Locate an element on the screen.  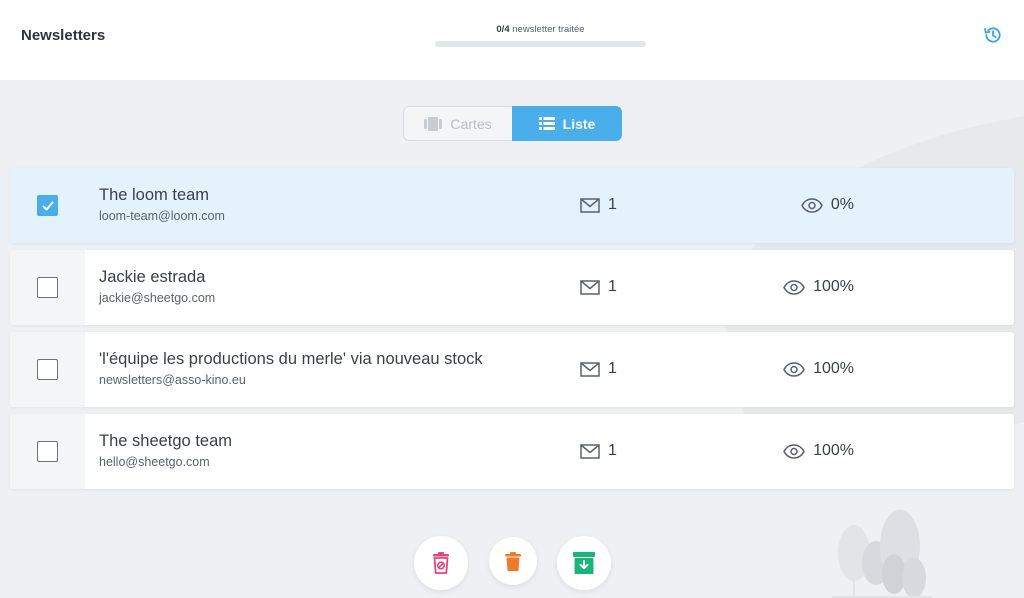
newsletter-row: Jackie estrada jackie@sheetgo.com 1 100% is located at coordinates (512, 287).